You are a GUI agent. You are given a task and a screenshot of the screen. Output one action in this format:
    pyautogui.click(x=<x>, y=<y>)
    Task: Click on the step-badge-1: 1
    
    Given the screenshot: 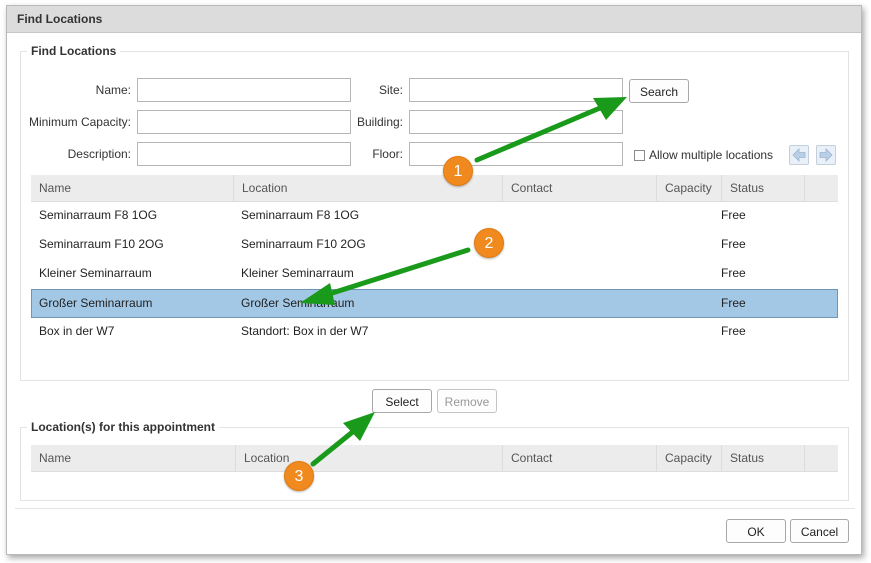 What is the action you would take?
    pyautogui.click(x=458, y=171)
    